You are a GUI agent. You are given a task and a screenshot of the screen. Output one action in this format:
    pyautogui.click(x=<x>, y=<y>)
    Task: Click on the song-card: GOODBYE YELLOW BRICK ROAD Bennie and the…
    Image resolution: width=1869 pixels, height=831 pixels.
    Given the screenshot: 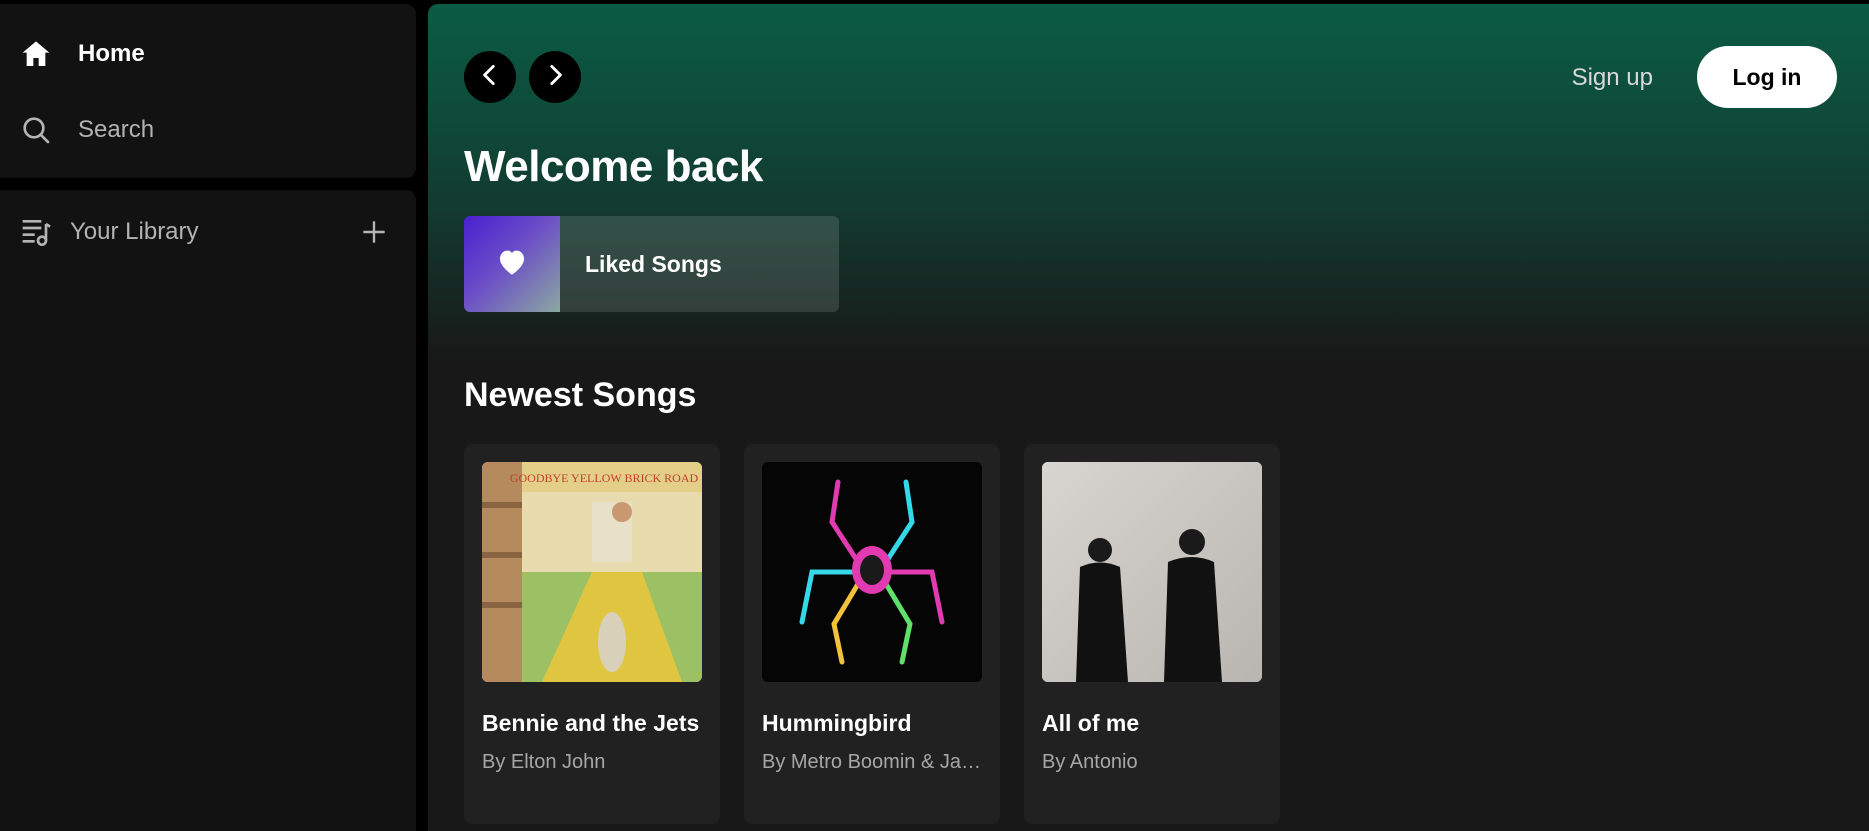 What is the action you would take?
    pyautogui.click(x=592, y=634)
    